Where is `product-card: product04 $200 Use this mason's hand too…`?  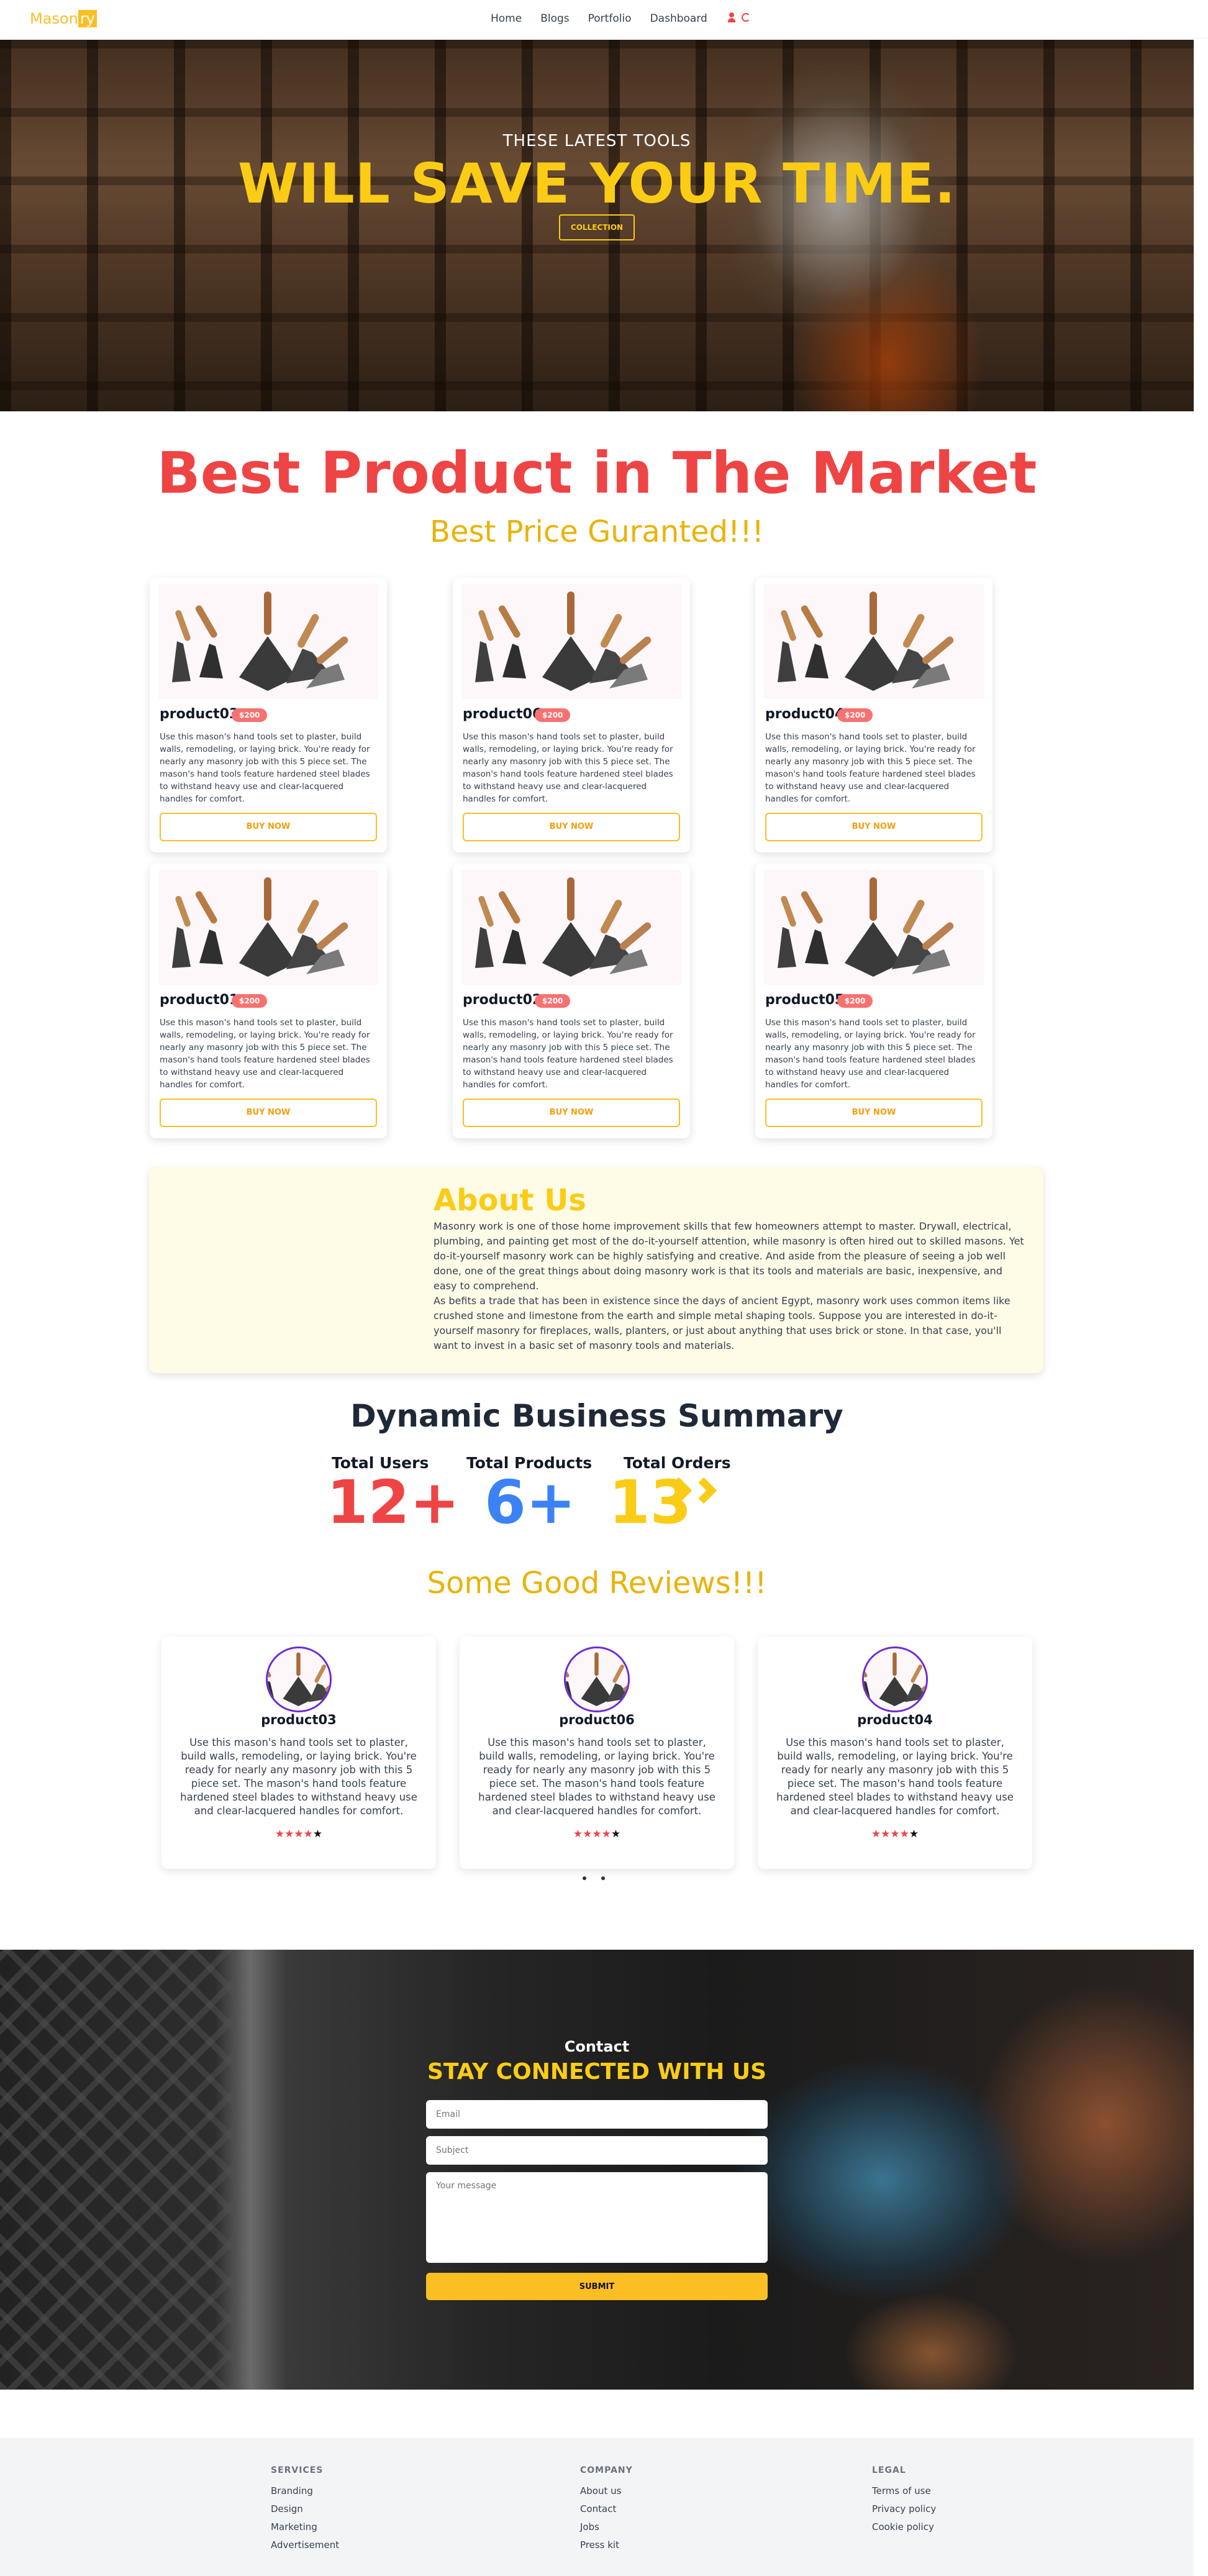 product-card: product04 $200 Use this mason's hand too… is located at coordinates (873, 715).